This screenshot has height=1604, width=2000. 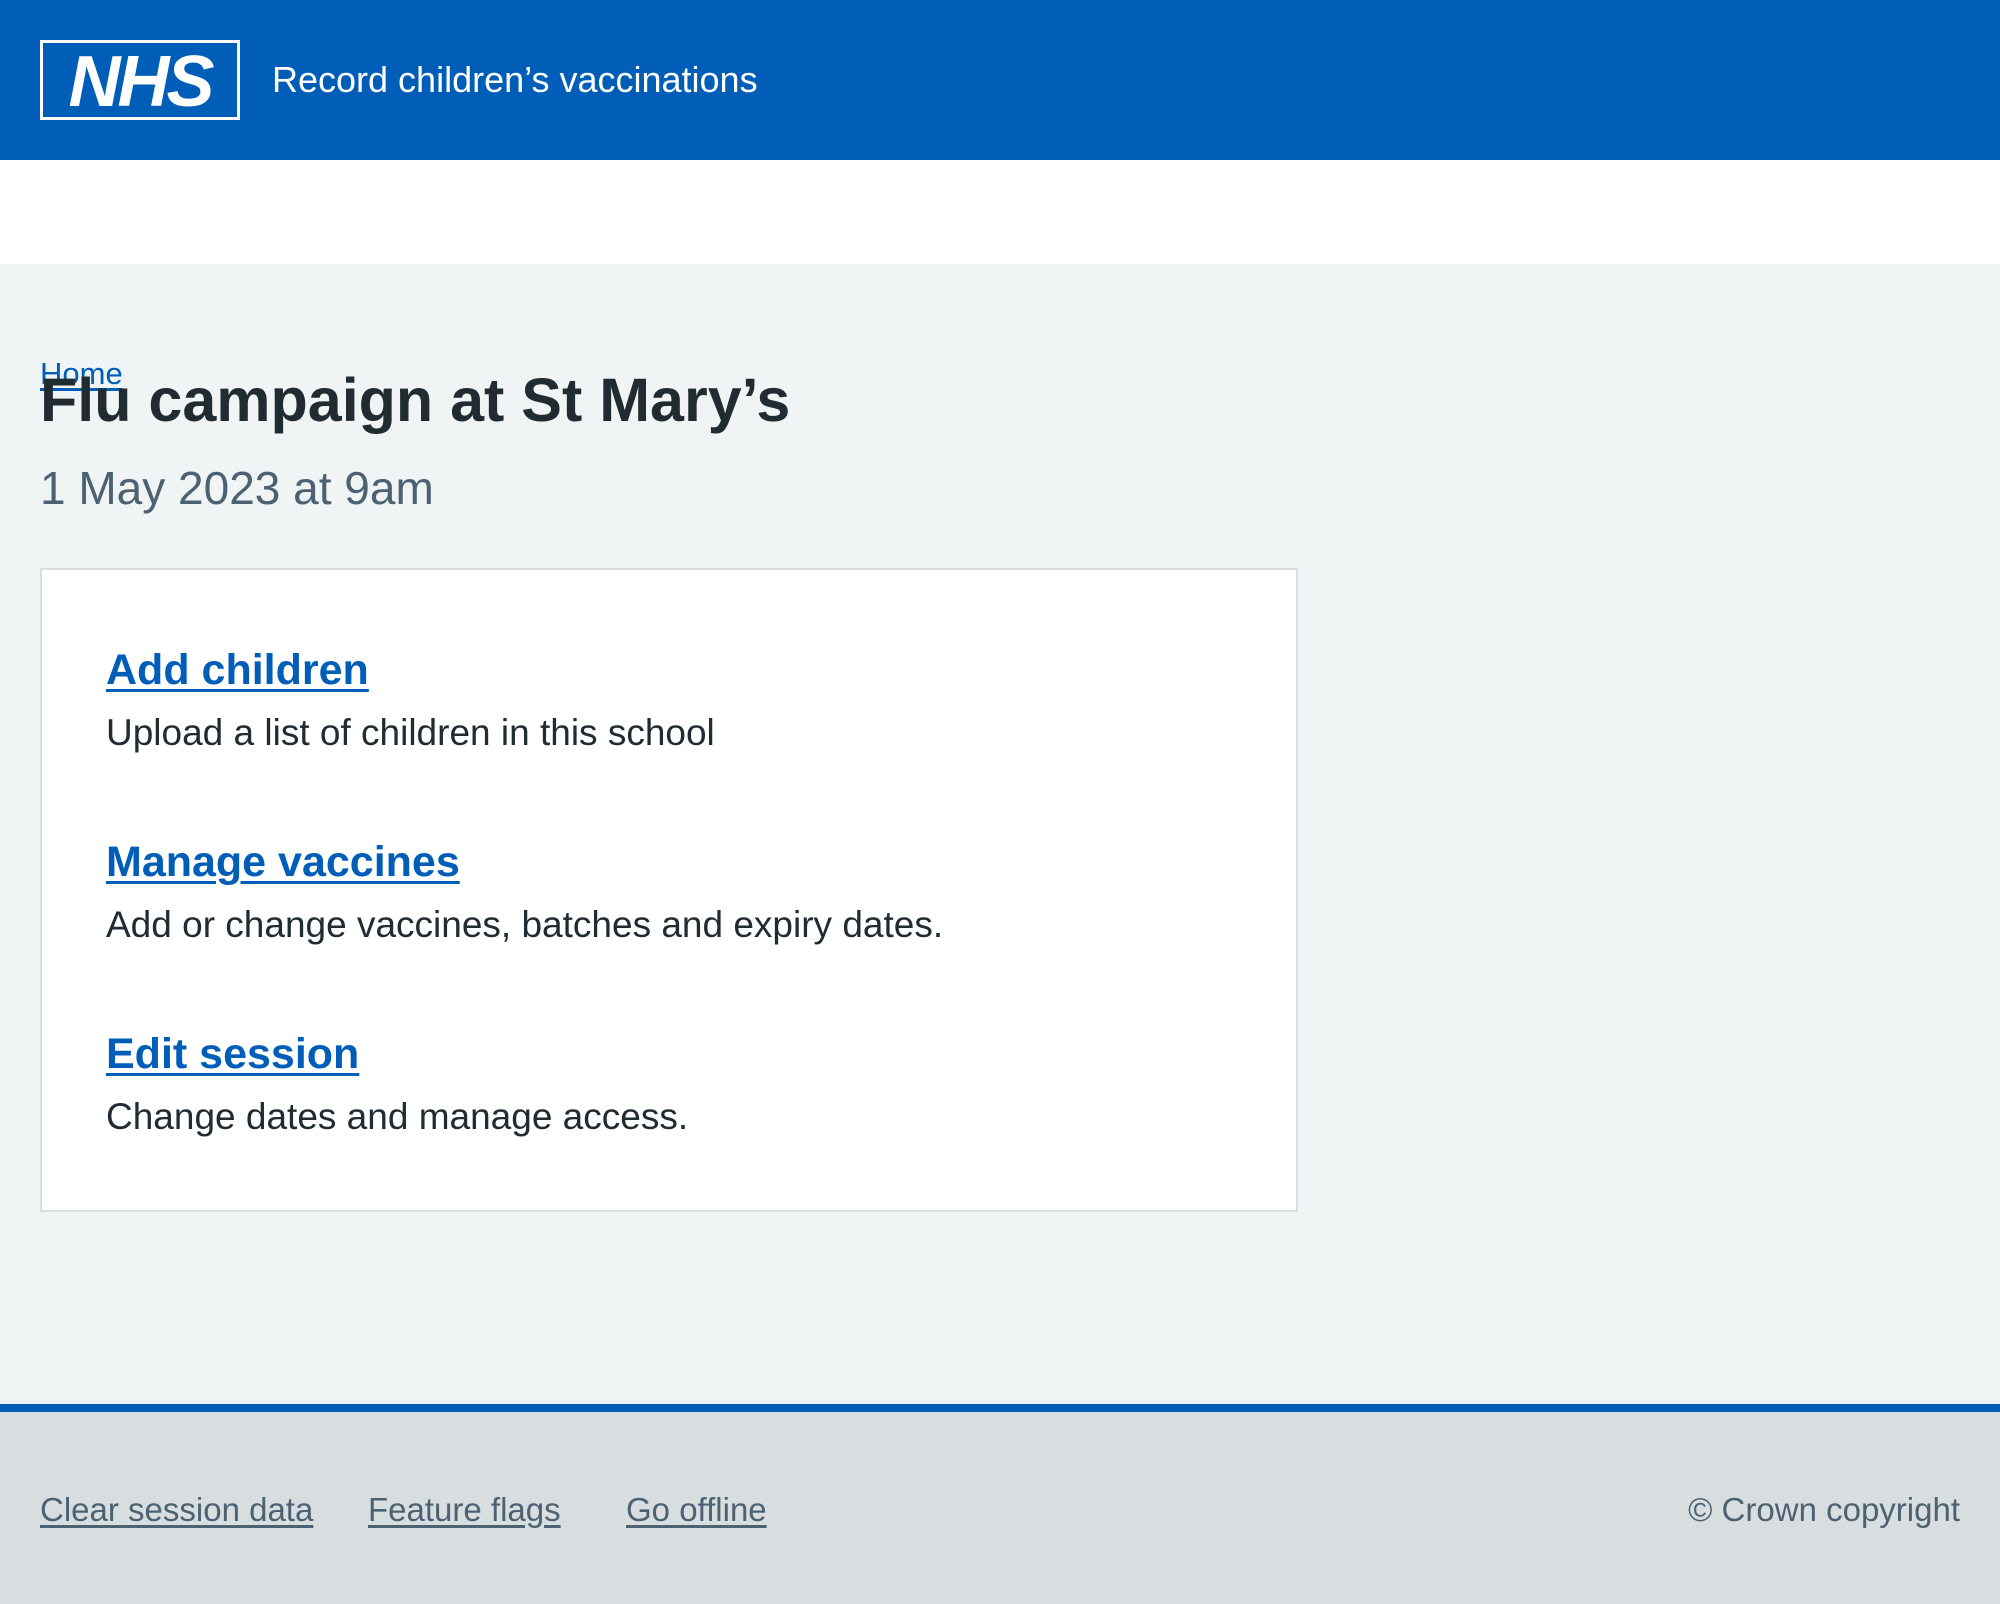 I want to click on clear-session-data-link: Clear session data, so click(x=176, y=1510).